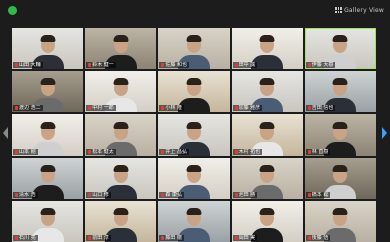 This screenshot has width=390, height=242. Describe the element at coordinates (48, 135) in the screenshot. I see `participant-video-tile: 山本 剛` at that location.